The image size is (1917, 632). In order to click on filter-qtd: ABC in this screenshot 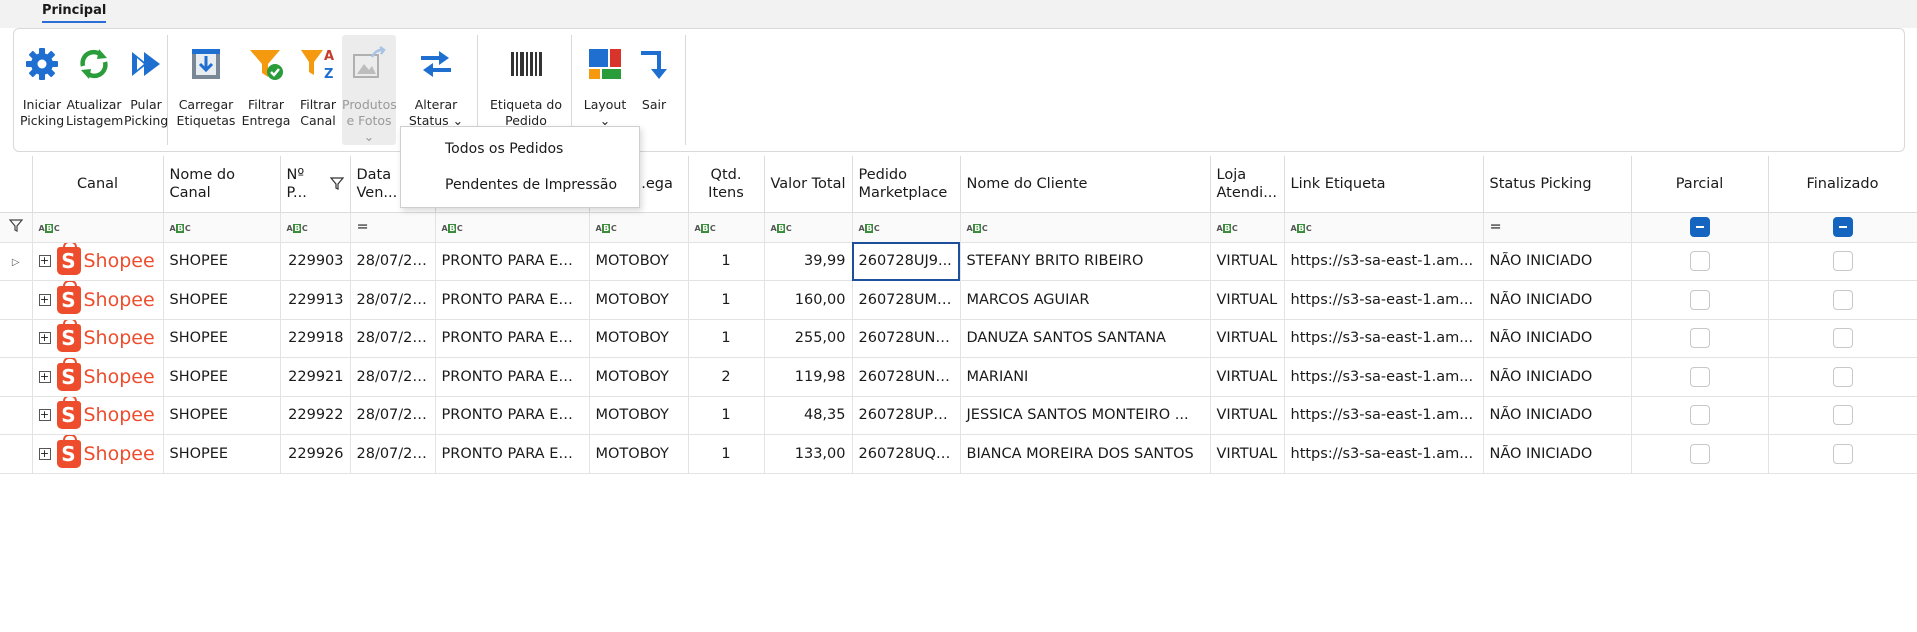, I will do `click(726, 227)`.